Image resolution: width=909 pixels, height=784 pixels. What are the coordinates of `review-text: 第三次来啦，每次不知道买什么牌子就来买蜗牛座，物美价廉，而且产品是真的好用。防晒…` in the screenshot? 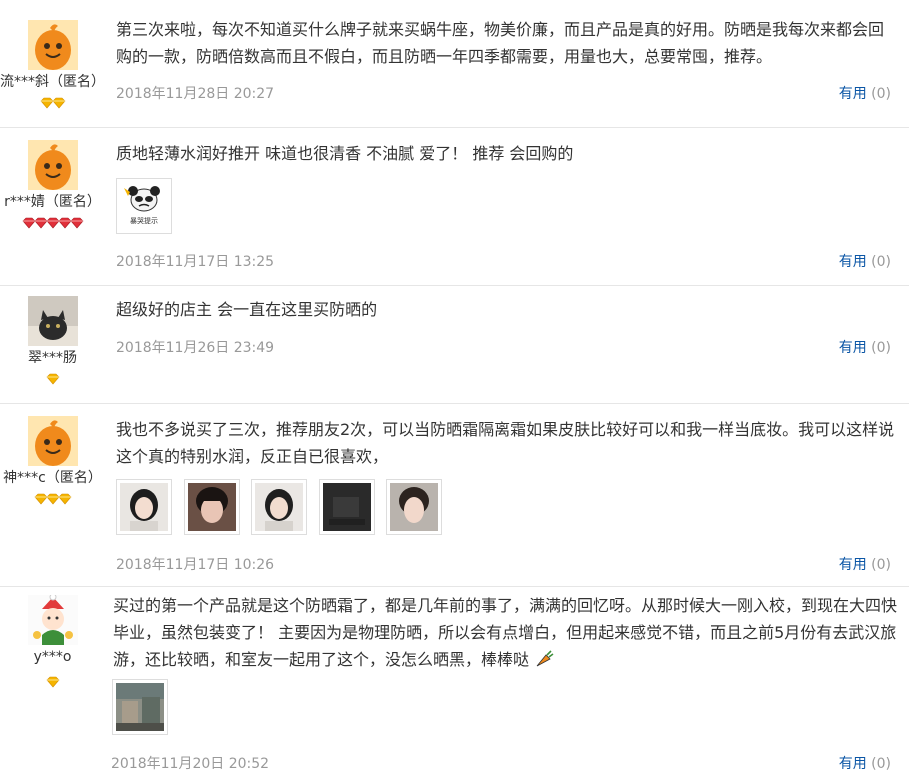 It's located at (500, 43).